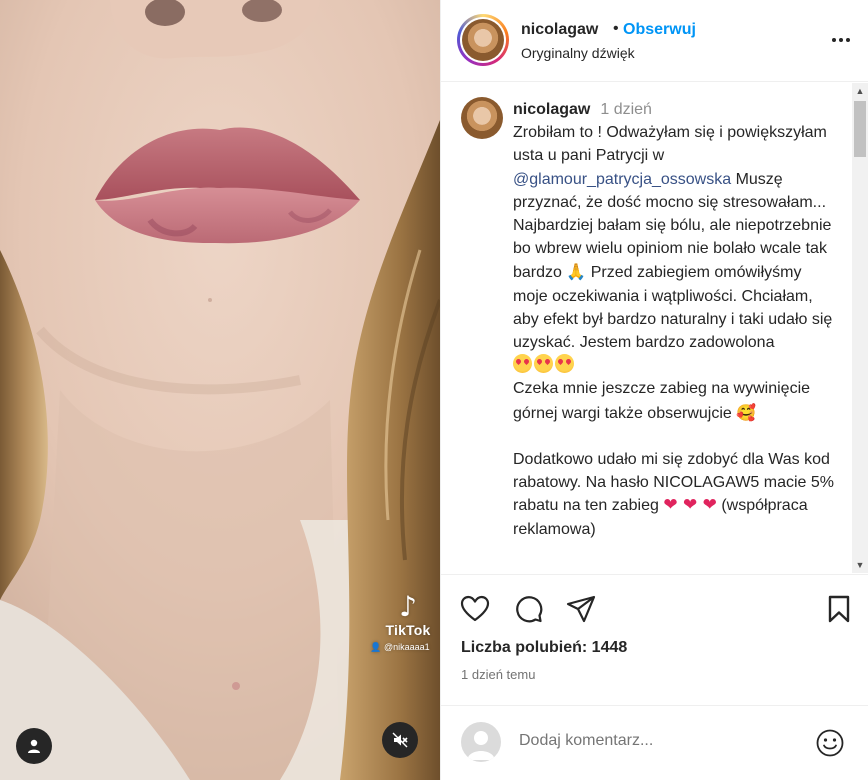 The height and width of the screenshot is (780, 868). Describe the element at coordinates (622, 179) in the screenshot. I see `mention-link: @glamour_patrycja_ossowska` at that location.